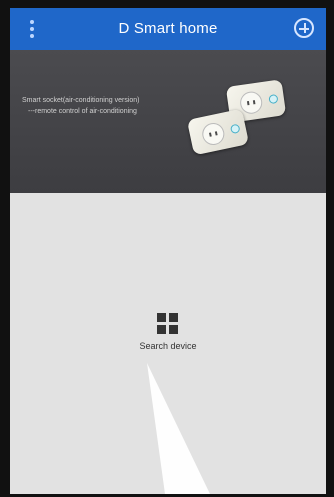  I want to click on search-device-label: Search device, so click(168, 346).